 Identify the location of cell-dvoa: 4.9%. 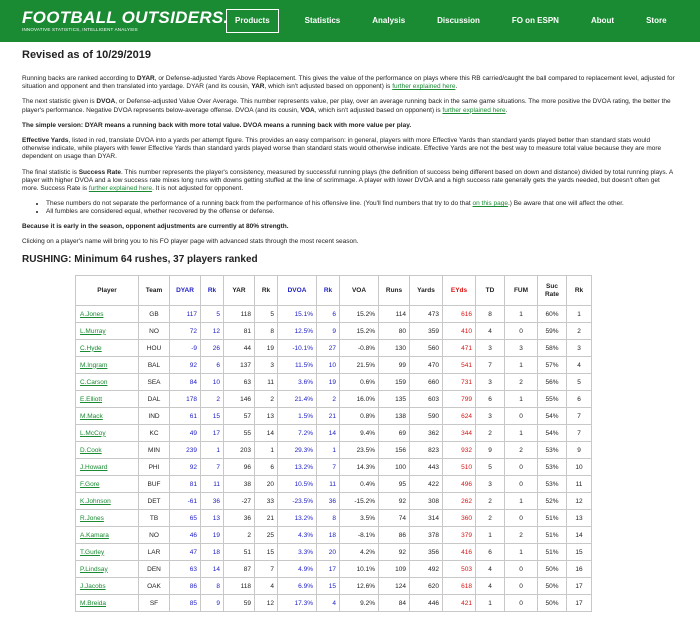
(297, 569).